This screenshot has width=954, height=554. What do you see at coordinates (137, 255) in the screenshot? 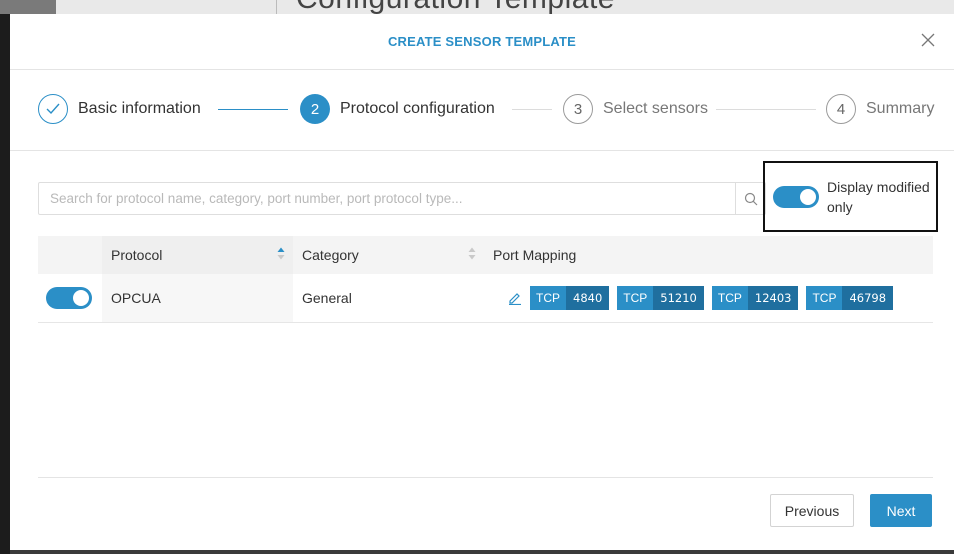
I see `header-protocol-label: Protocol` at bounding box center [137, 255].